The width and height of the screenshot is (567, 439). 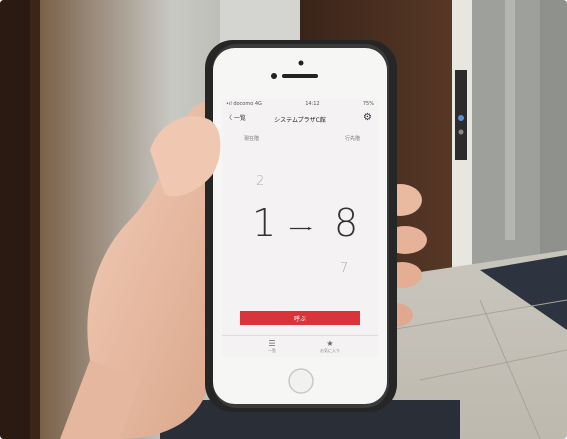 I want to click on navigation-bar: 〈 一覧 システムプラザC館 ⚙, so click(x=300, y=118).